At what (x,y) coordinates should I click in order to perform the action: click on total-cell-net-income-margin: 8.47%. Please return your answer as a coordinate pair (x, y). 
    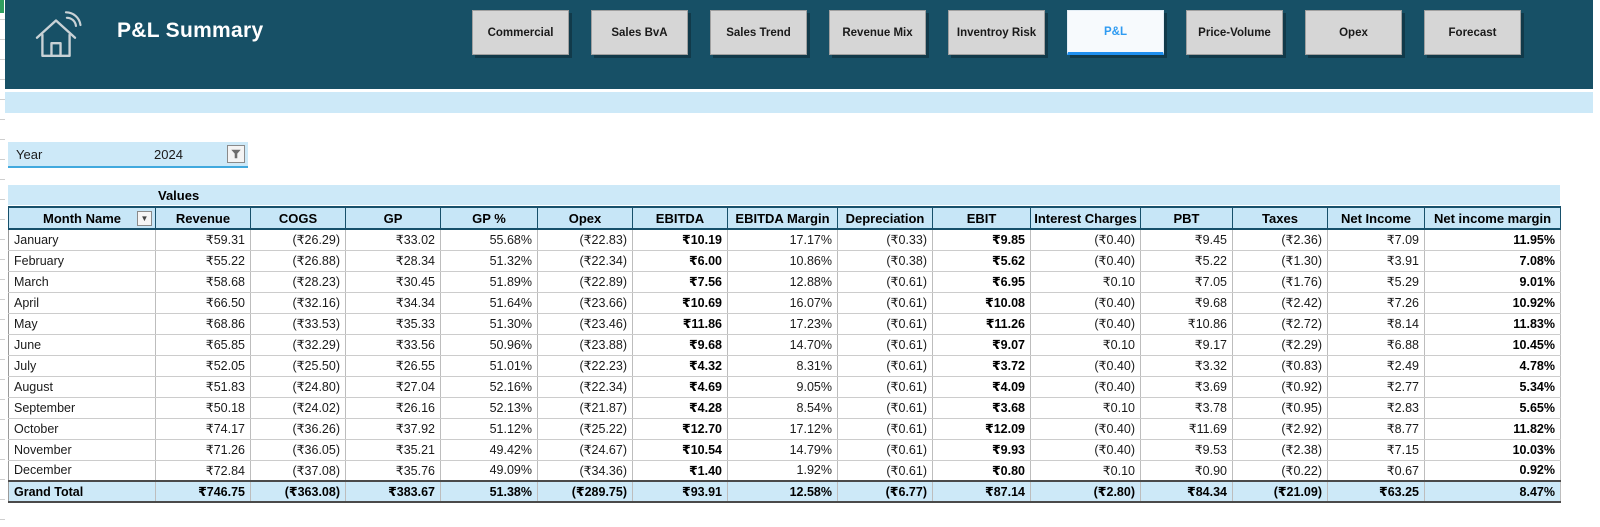
    Looking at the image, I should click on (1492, 491).